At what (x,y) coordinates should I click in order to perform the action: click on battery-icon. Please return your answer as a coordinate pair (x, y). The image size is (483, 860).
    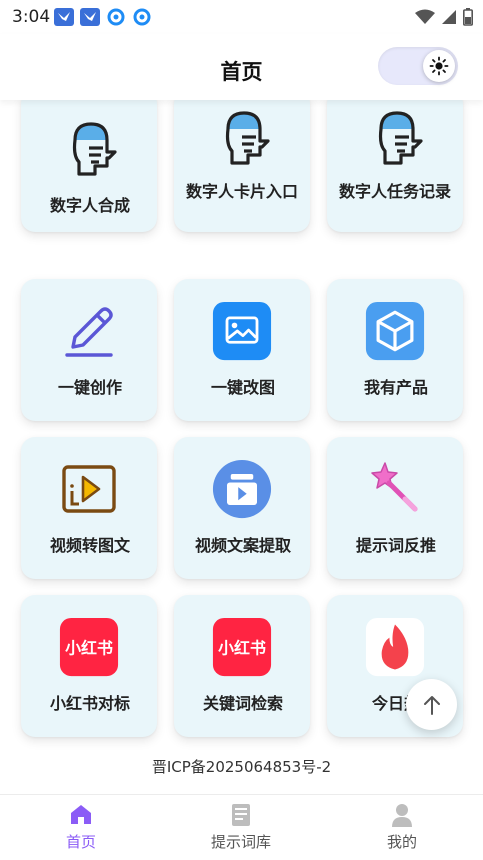
    Looking at the image, I should click on (468, 17).